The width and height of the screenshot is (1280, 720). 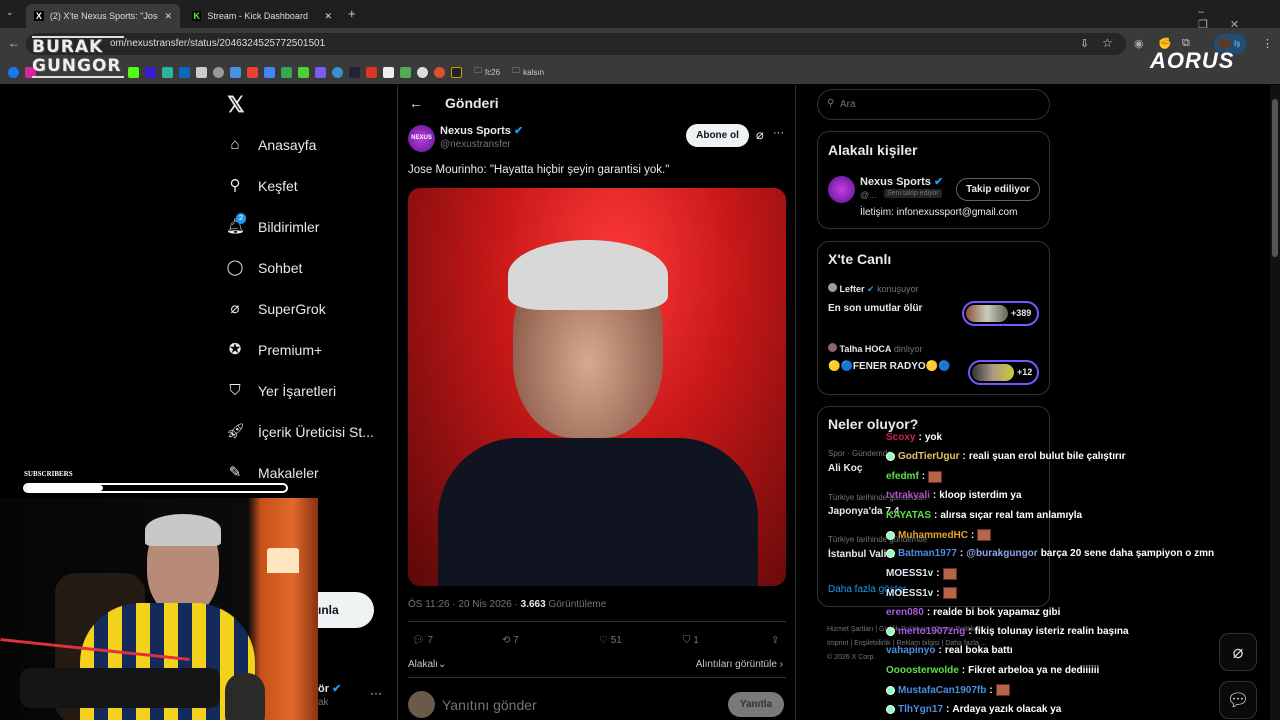 I want to click on chat-username: Oooosterwolde, so click(x=922, y=670).